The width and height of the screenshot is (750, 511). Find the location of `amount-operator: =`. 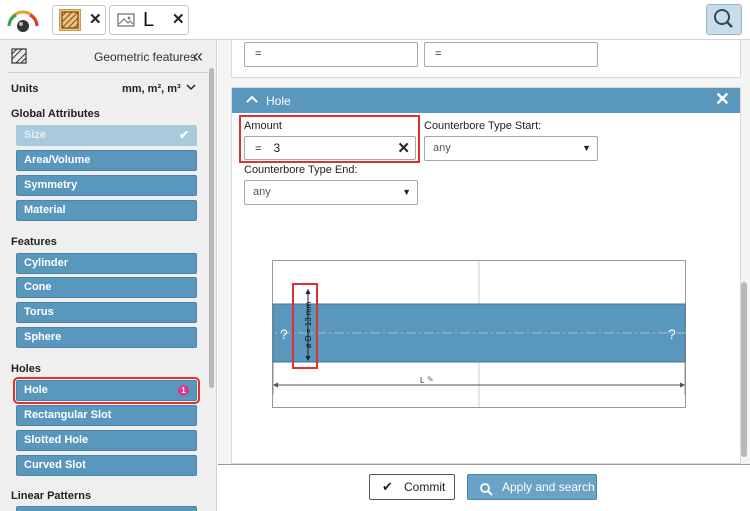

amount-operator: = is located at coordinates (258, 149).